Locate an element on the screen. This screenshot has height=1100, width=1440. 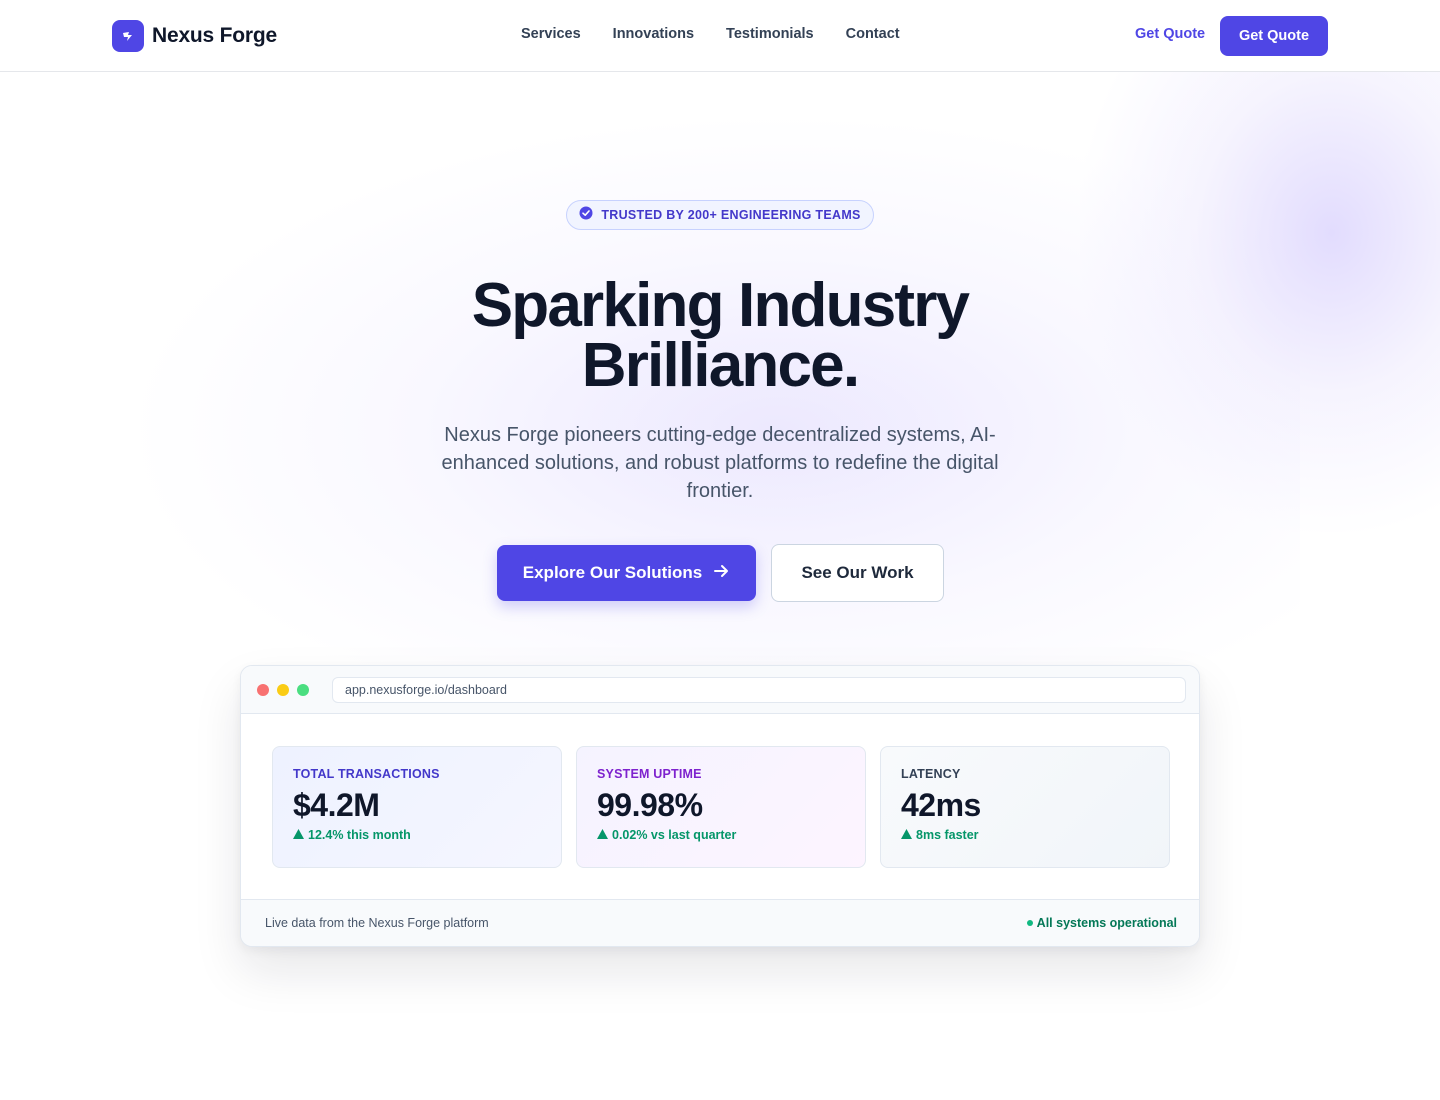
hero-headline: Sparking Industry Brilliance. is located at coordinates (720, 336).